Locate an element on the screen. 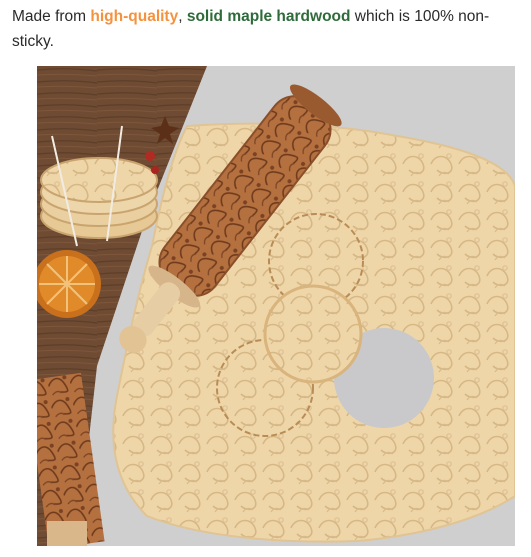 The width and height of the screenshot is (531, 557). highlight-solid-maple-hardwood: solid maple hardwood is located at coordinates (268, 16).